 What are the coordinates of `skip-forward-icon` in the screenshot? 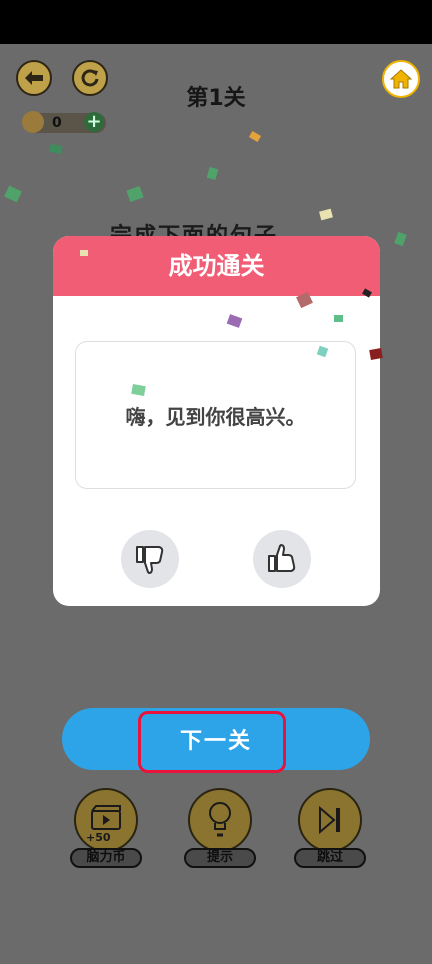 It's located at (329, 820).